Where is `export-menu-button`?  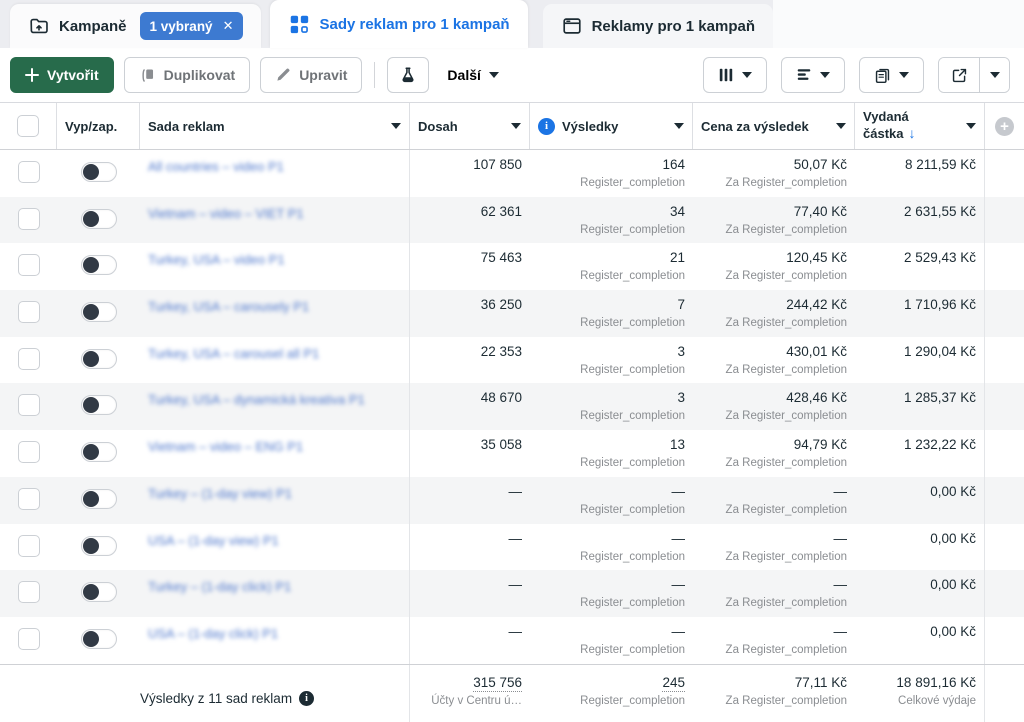 export-menu-button is located at coordinates (994, 75).